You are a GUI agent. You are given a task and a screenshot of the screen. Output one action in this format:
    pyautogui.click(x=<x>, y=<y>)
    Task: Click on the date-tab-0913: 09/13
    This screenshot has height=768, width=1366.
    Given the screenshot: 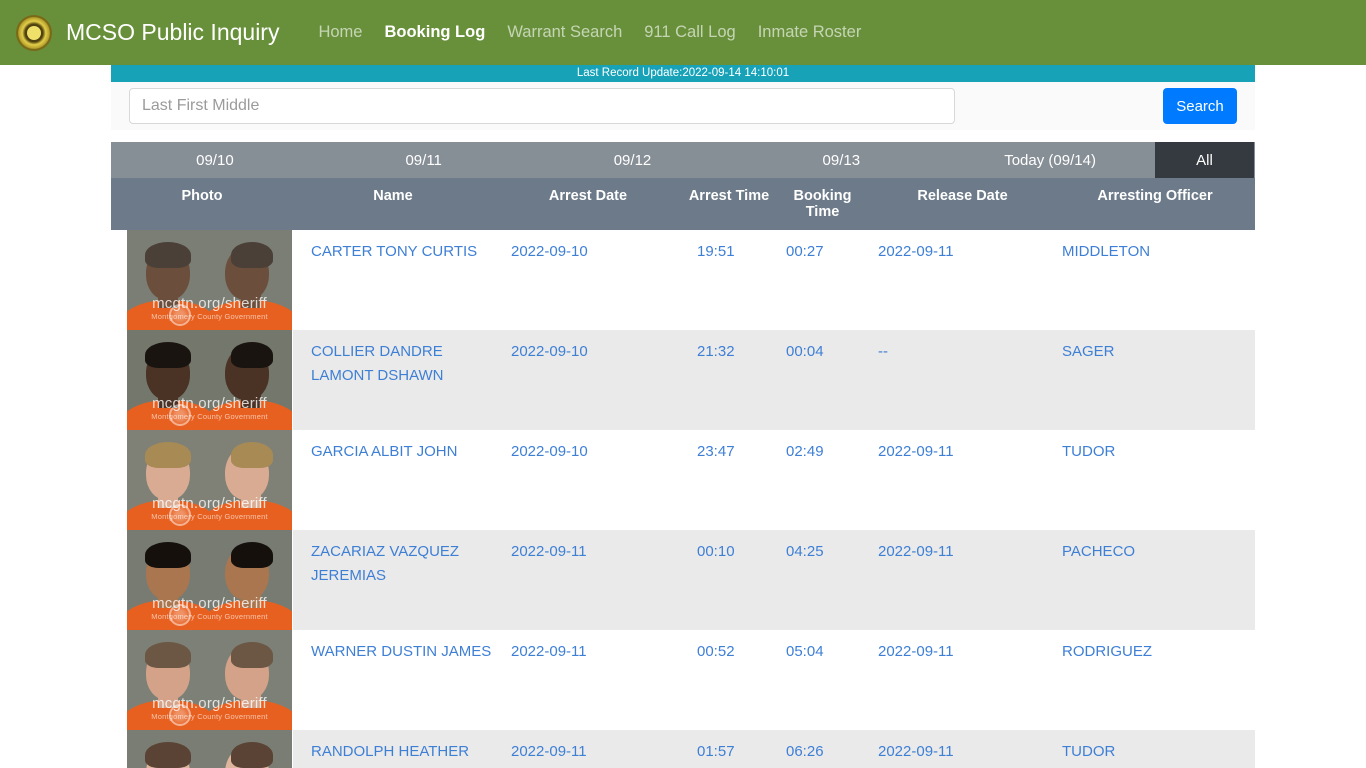 What is the action you would take?
    pyautogui.click(x=842, y=160)
    